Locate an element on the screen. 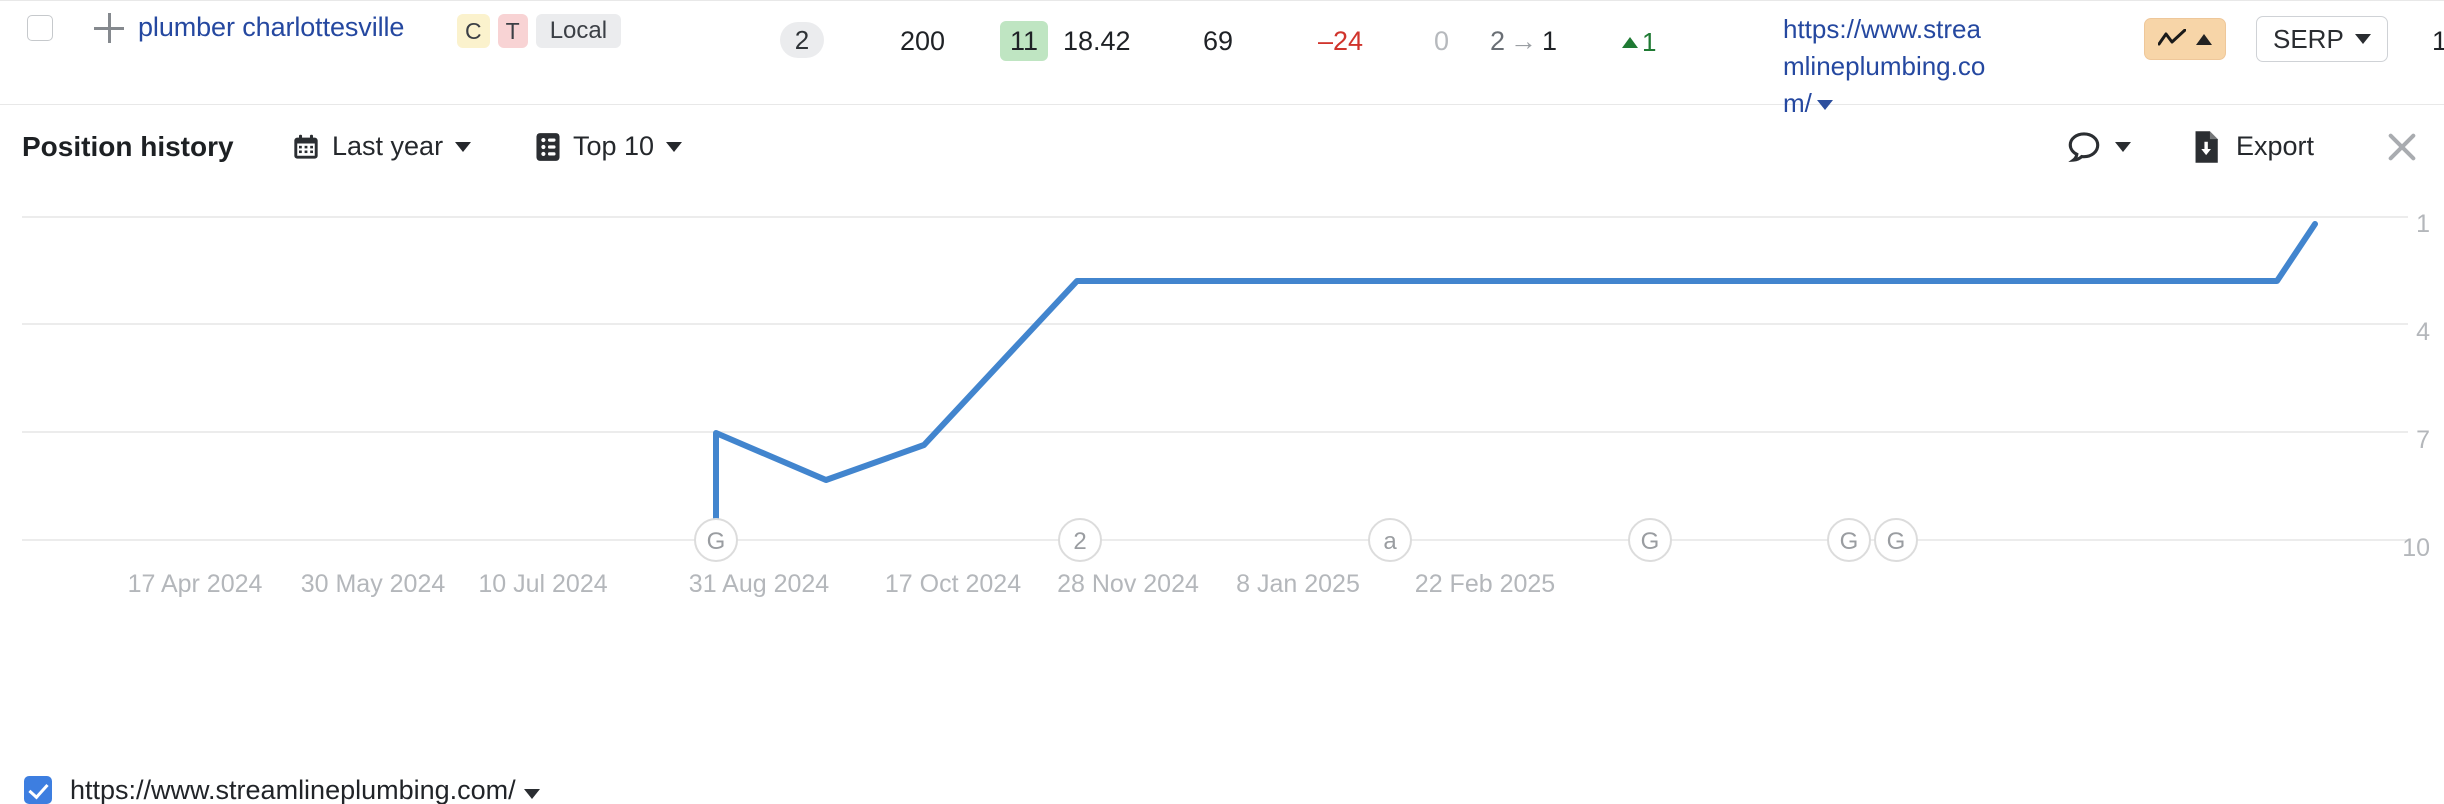  y-axis-tick: 1 is located at coordinates (2423, 224).